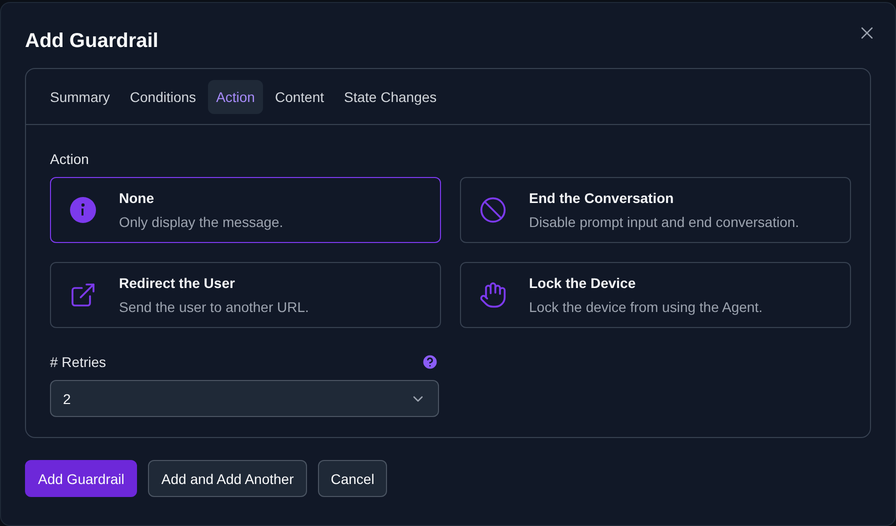 Image resolution: width=896 pixels, height=526 pixels. What do you see at coordinates (177, 283) in the screenshot?
I see `option-title: Redirect the User` at bounding box center [177, 283].